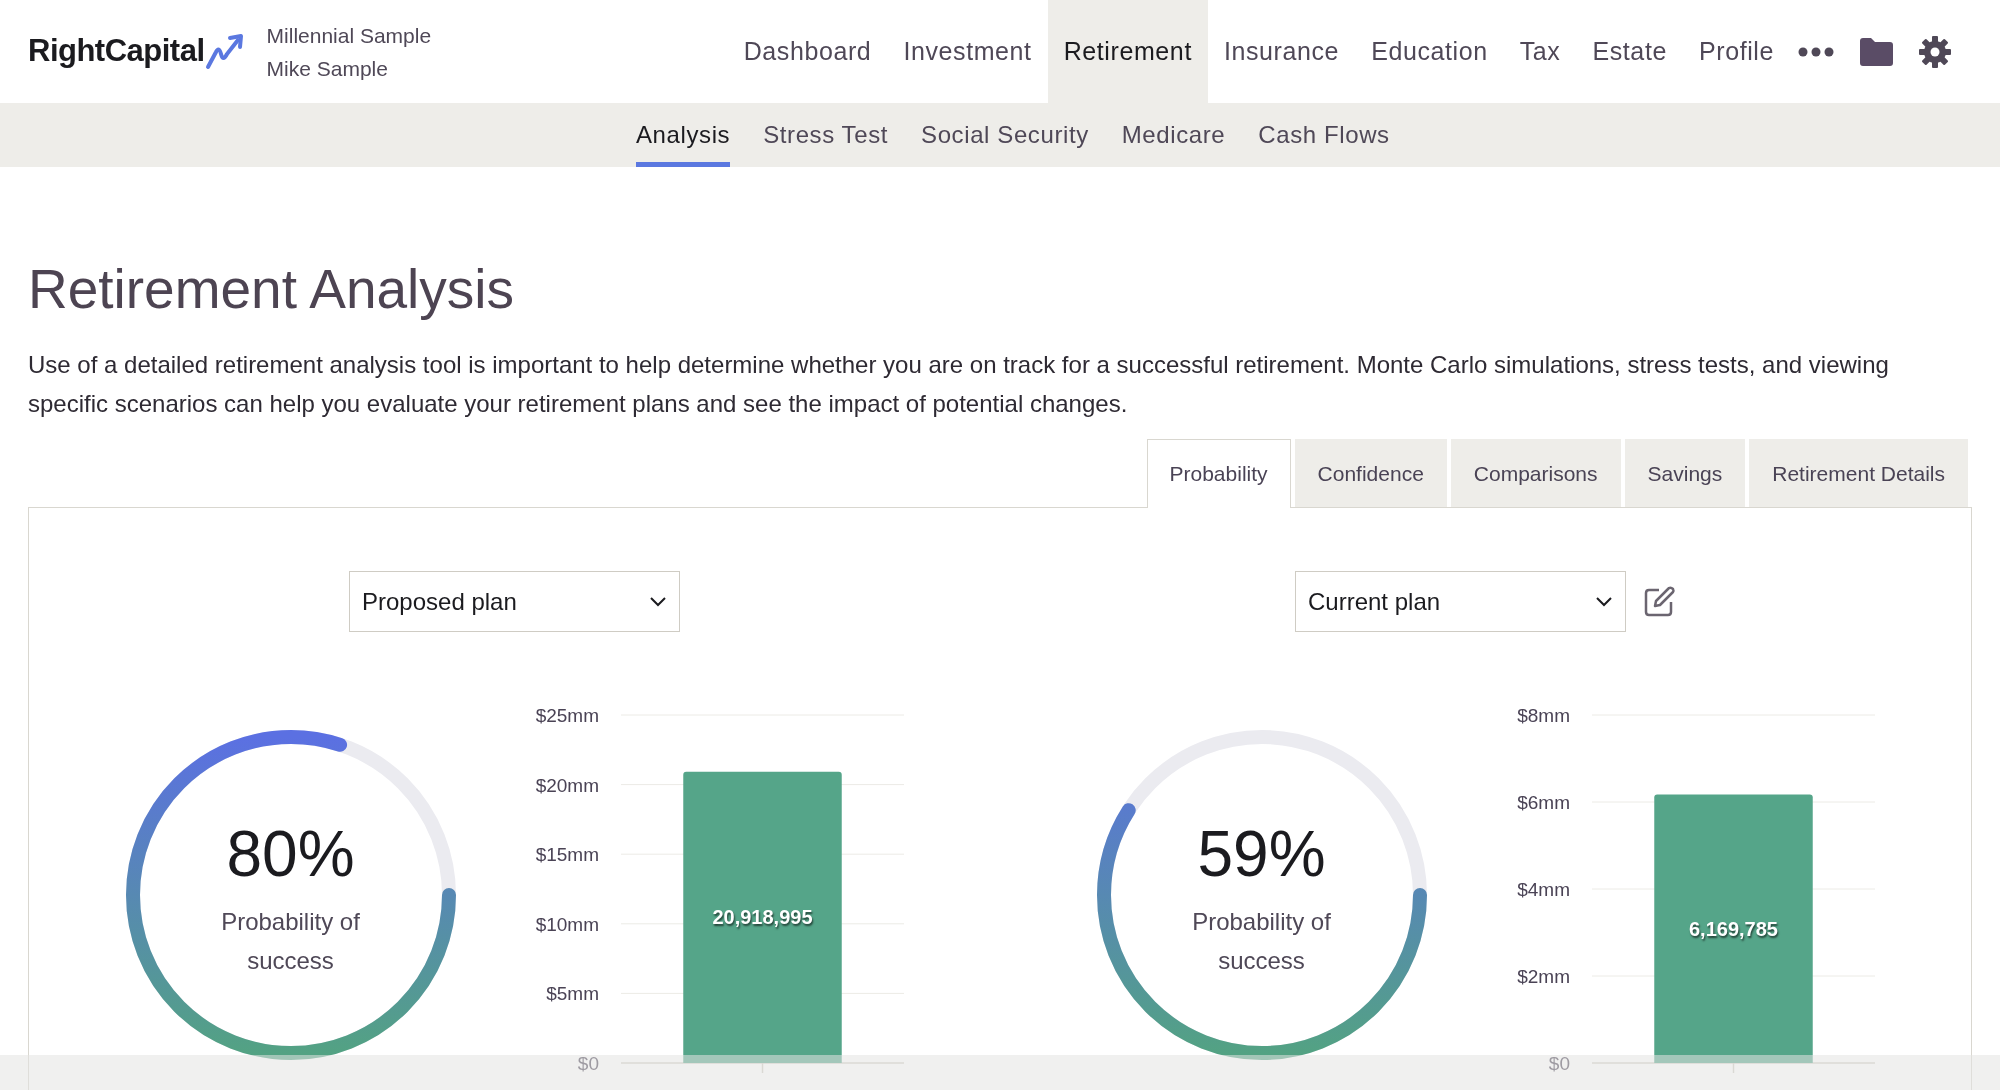  What do you see at coordinates (290, 854) in the screenshot?
I see `probability-value: 80%` at bounding box center [290, 854].